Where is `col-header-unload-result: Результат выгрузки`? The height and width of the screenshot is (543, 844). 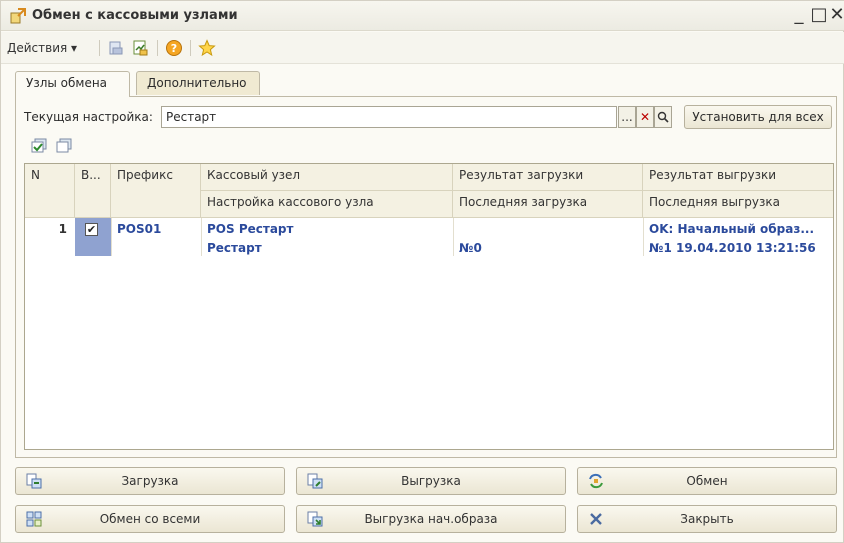 col-header-unload-result: Результат выгрузки is located at coordinates (738, 177).